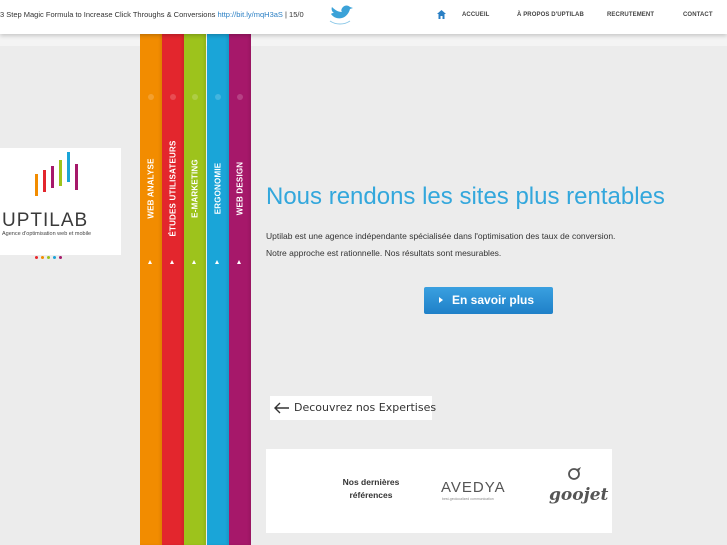 Image resolution: width=727 pixels, height=545 pixels. Describe the element at coordinates (493, 300) in the screenshot. I see `learn-more-label: En savoir plus` at that location.